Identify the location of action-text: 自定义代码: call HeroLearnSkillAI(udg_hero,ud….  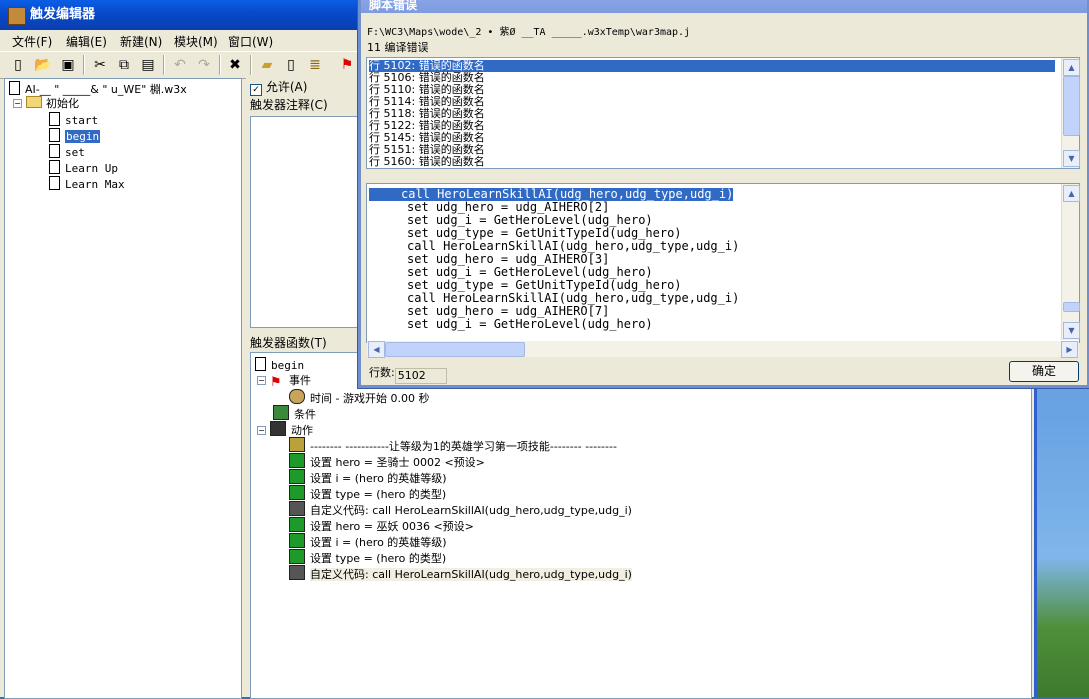
(471, 510).